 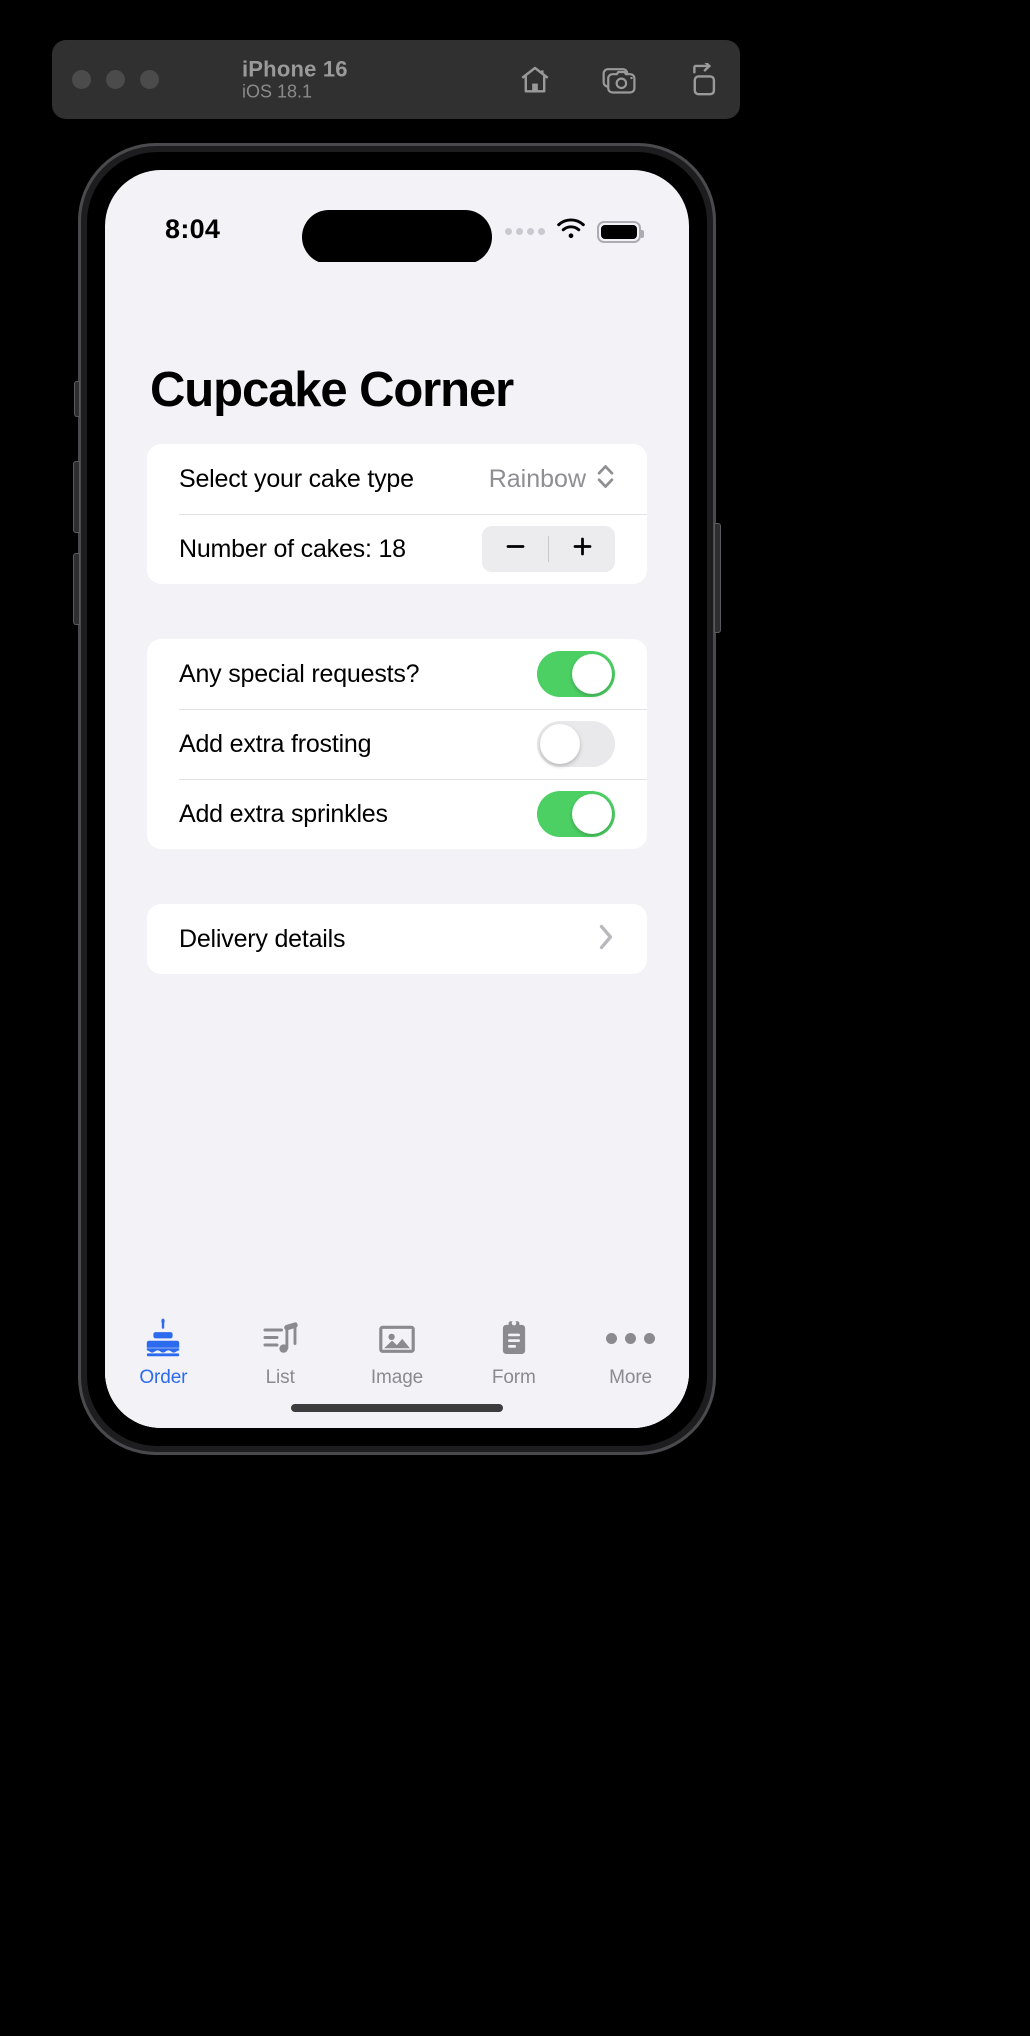 I want to click on cake-type-row: Select your cake type Rainbow, so click(x=397, y=479).